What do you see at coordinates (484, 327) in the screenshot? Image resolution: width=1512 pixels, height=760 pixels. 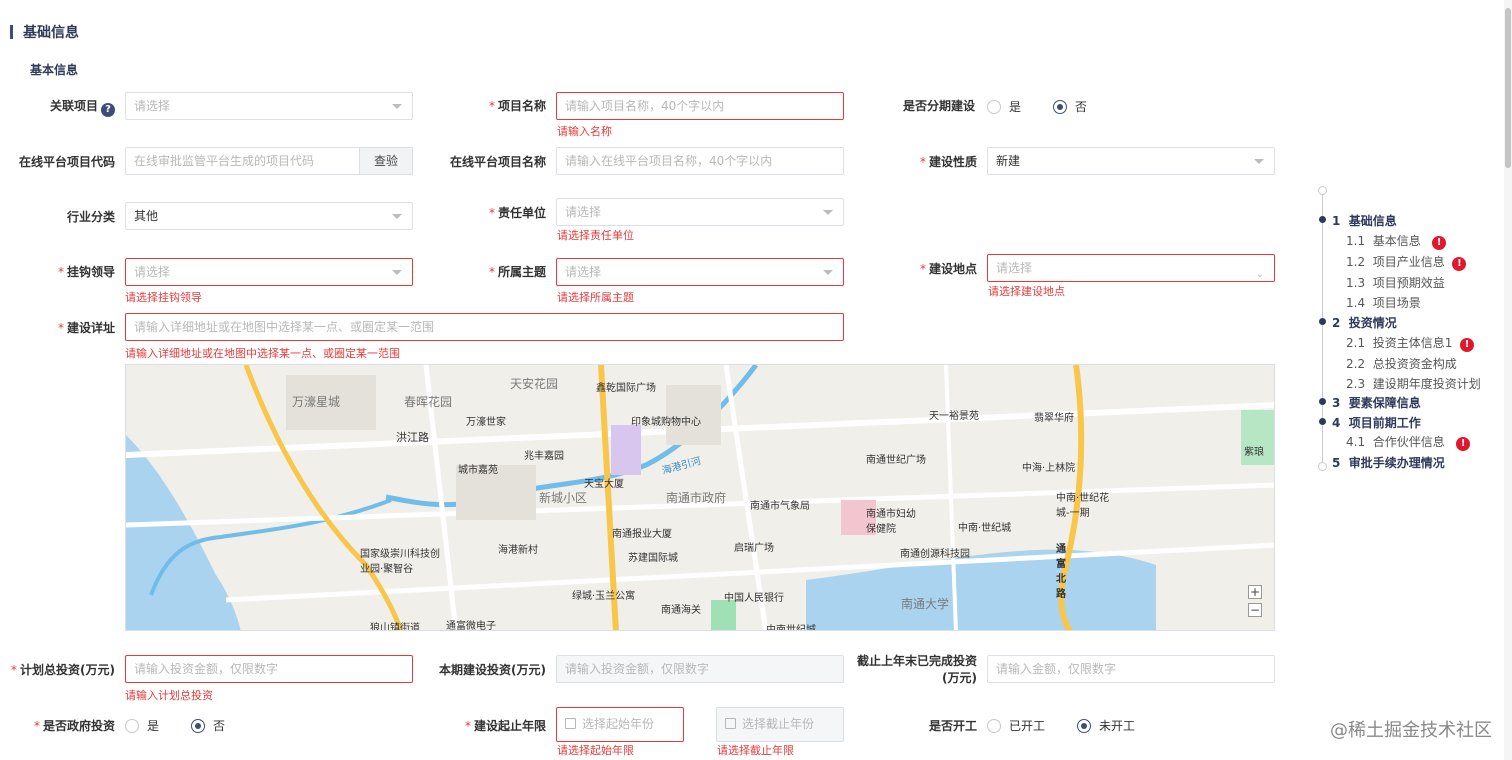 I see `detail-address-input: 请输入详细地址或在地图中选择某一点、或圈定某一范围` at bounding box center [484, 327].